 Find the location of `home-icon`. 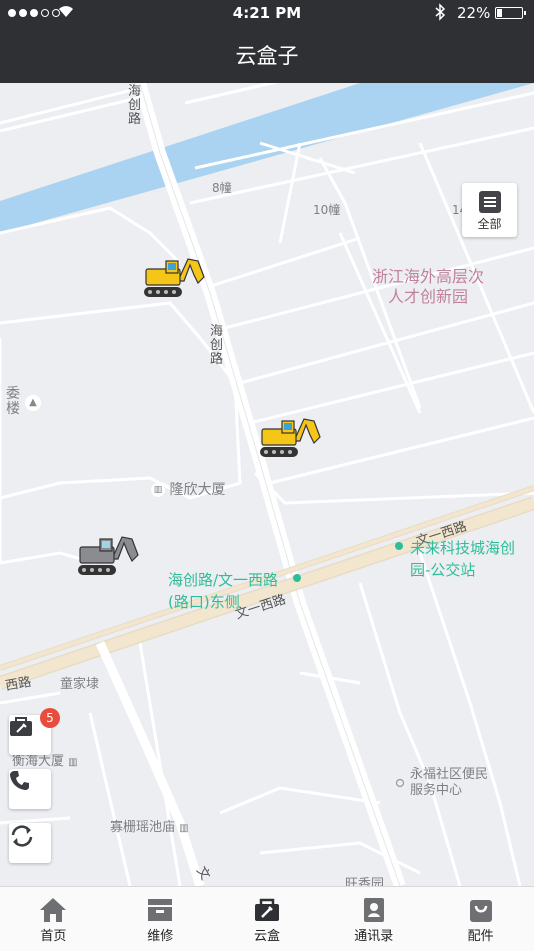

home-icon is located at coordinates (53, 910).